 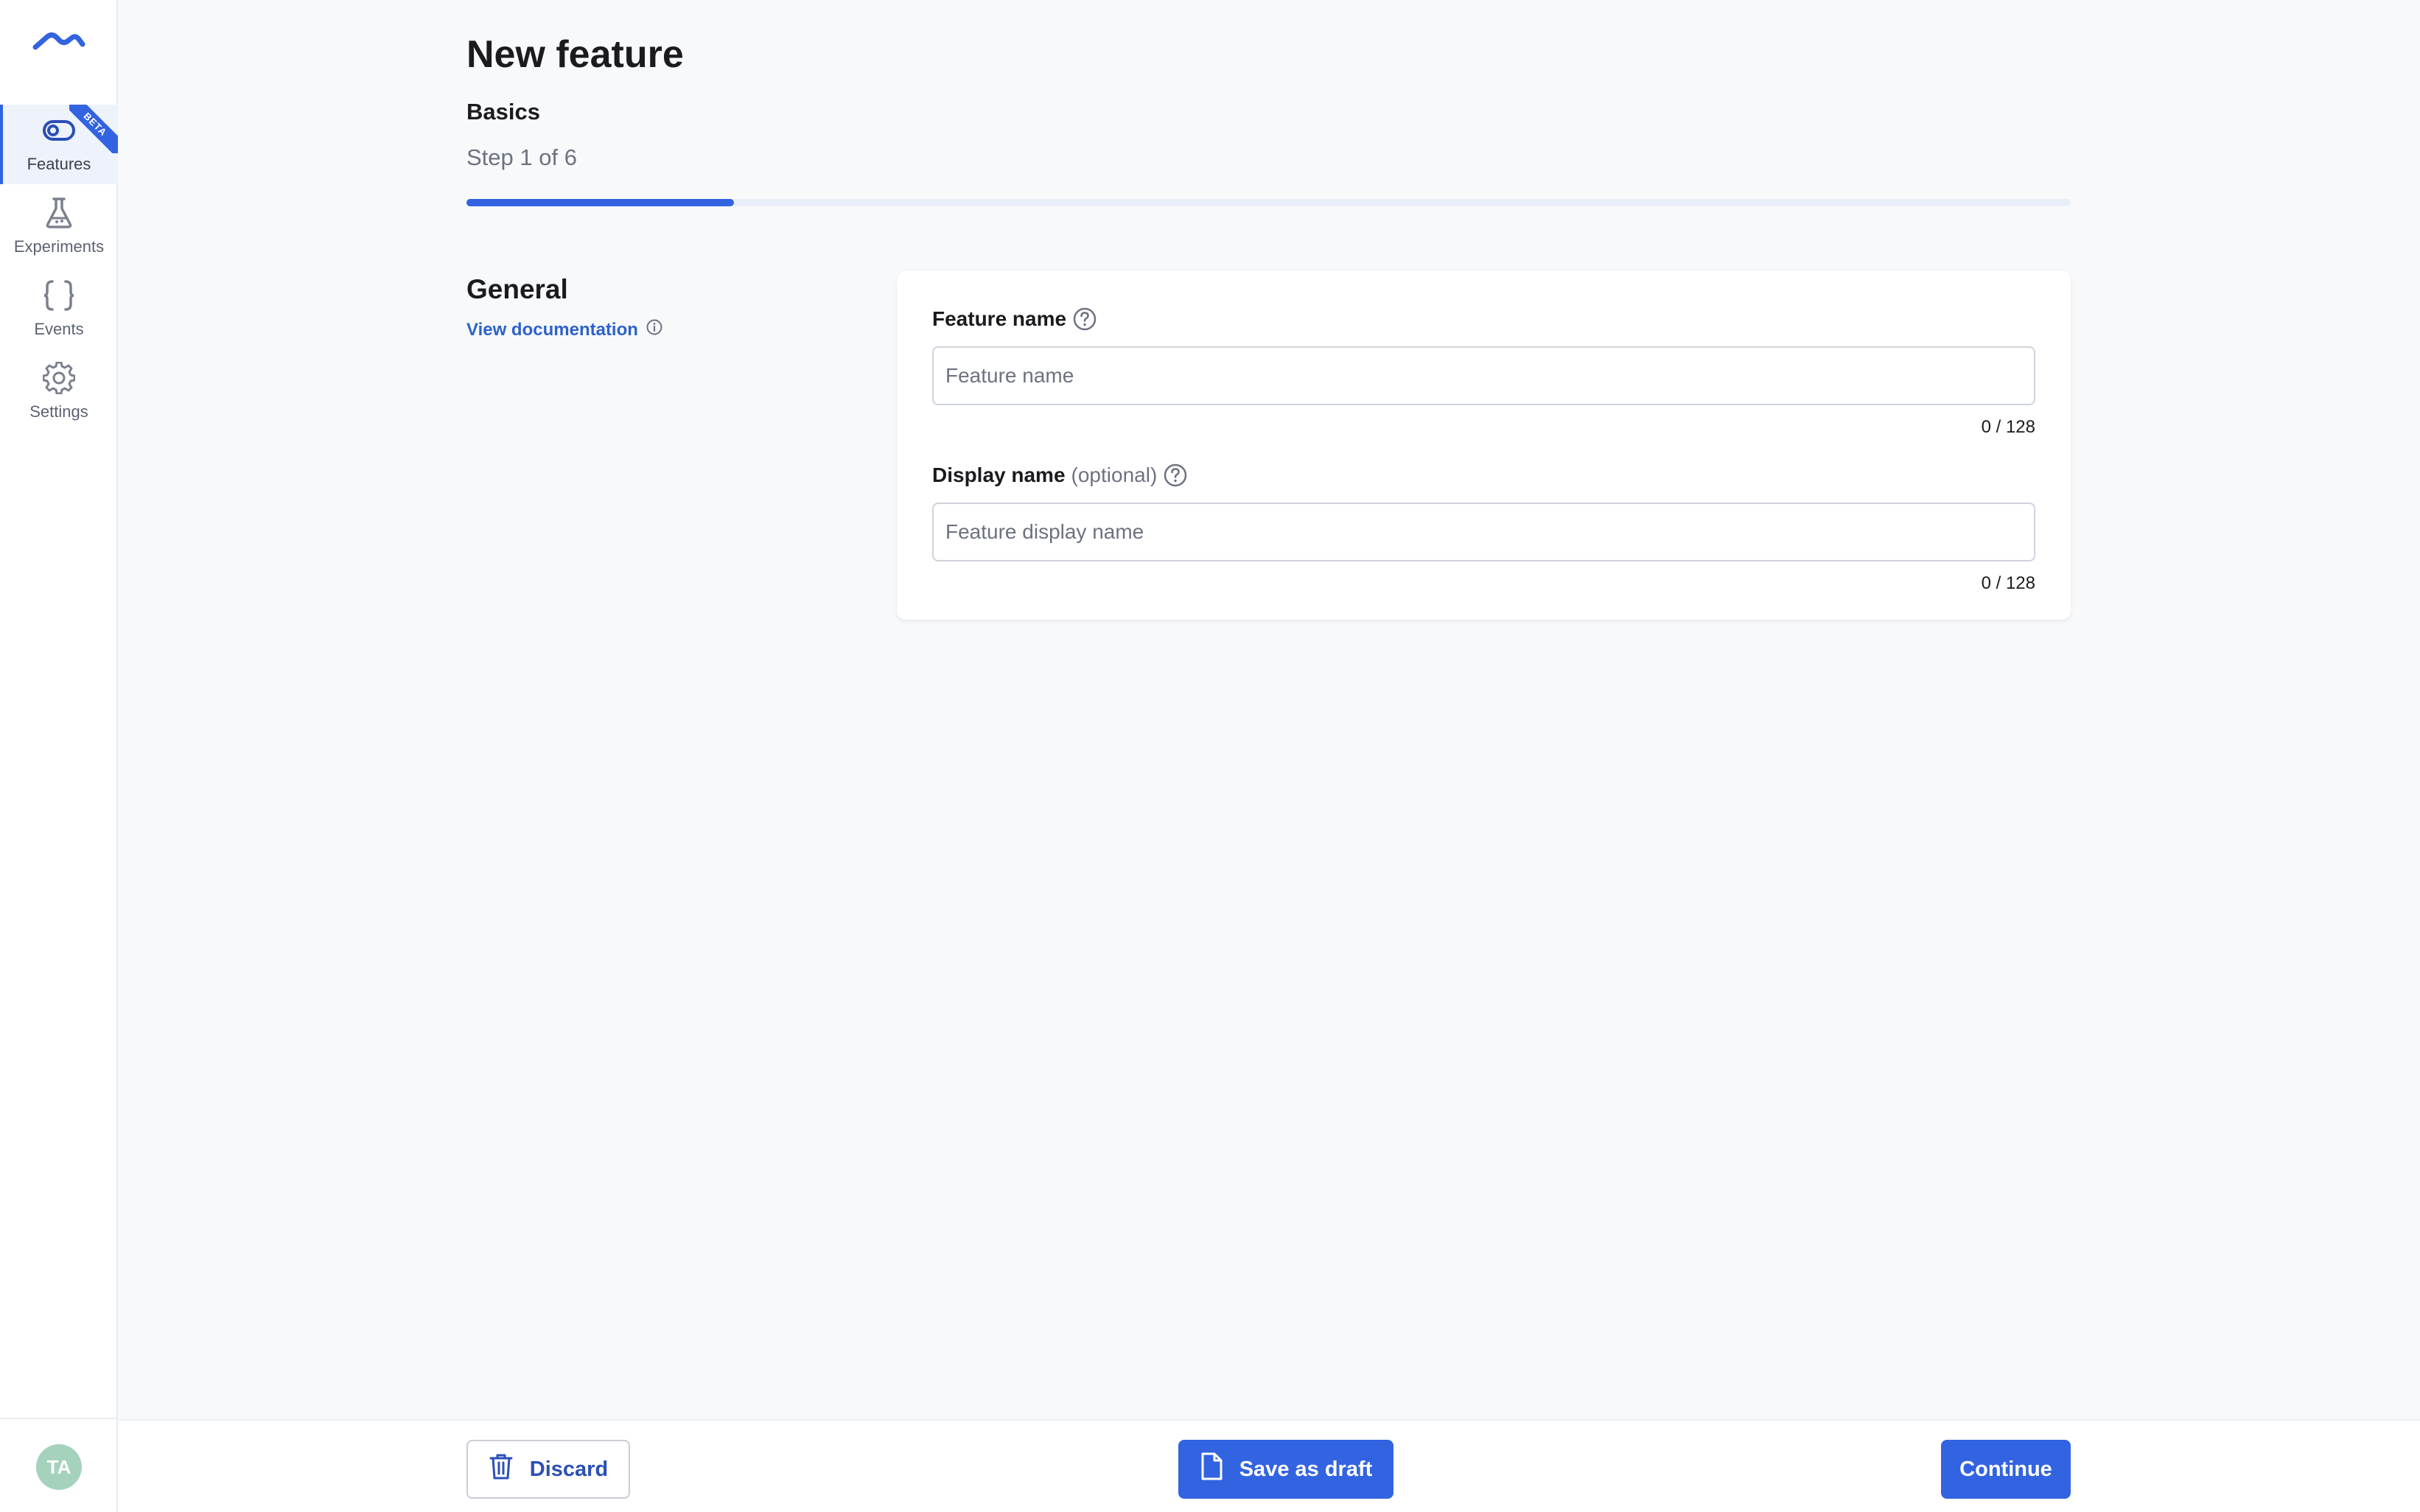 What do you see at coordinates (1000, 318) in the screenshot?
I see `feature-name-label-text: Feature name` at bounding box center [1000, 318].